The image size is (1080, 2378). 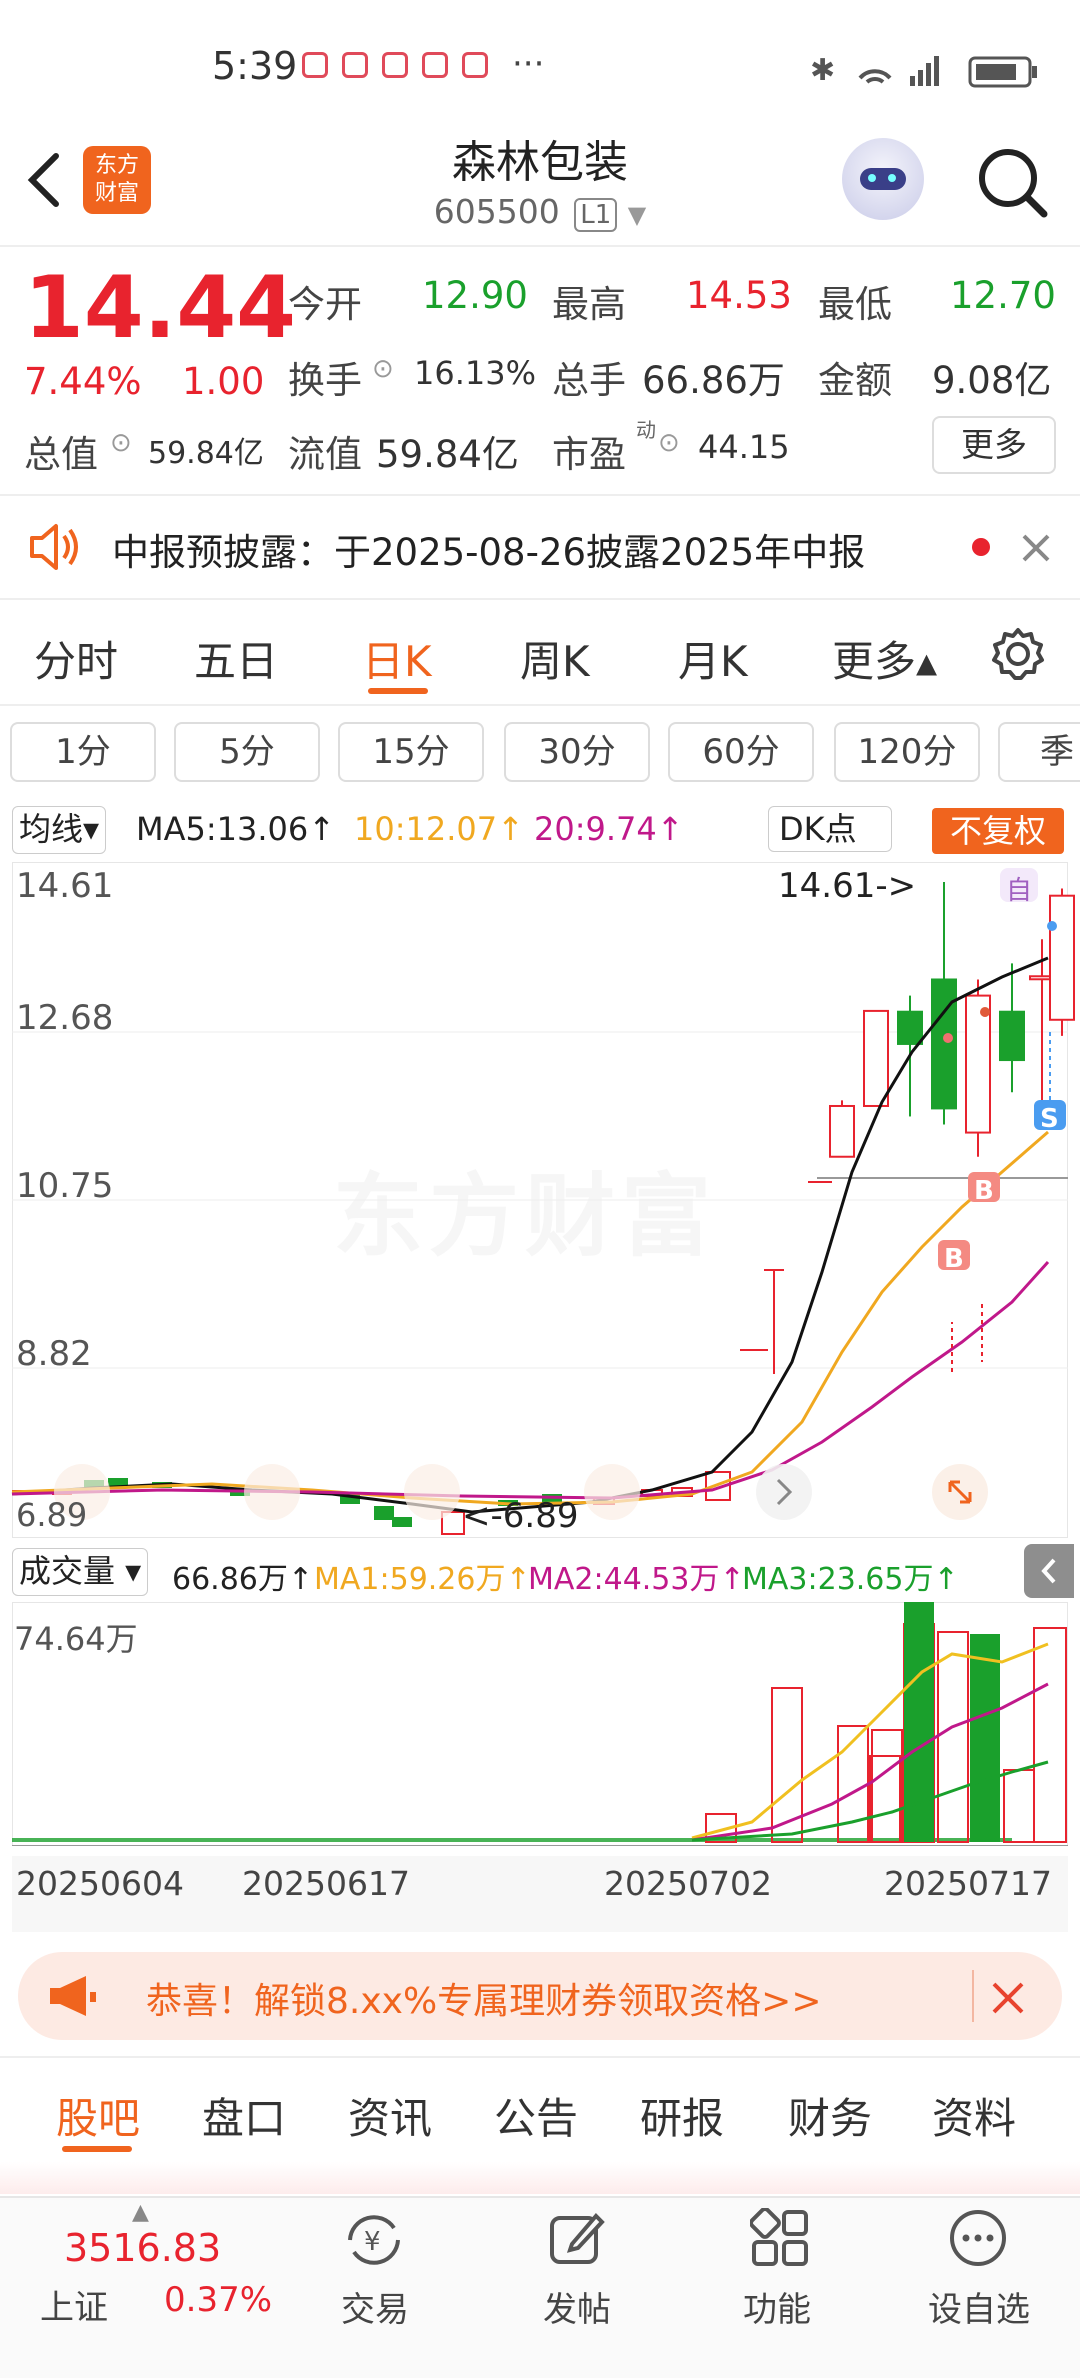 I want to click on stock-code: 605500, so click(x=496, y=211).